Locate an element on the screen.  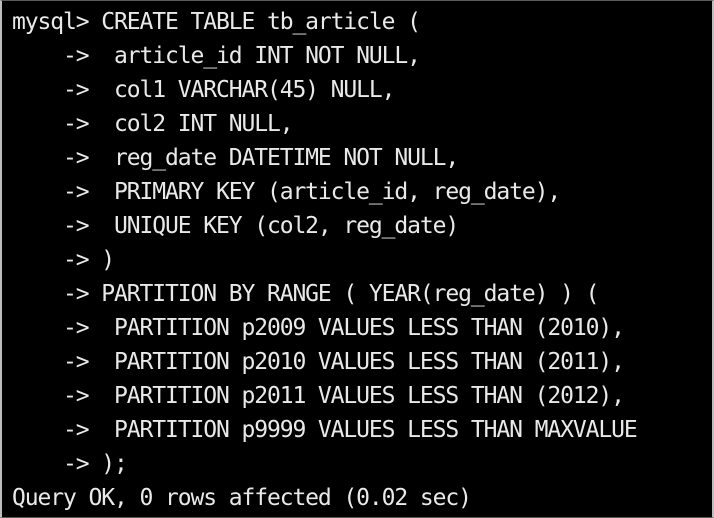
continuation-line-close-paren: -> ) is located at coordinates (63, 260).